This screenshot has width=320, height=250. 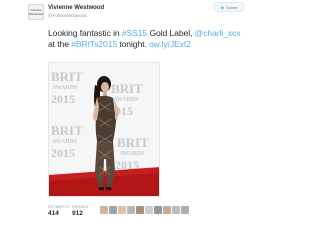 What do you see at coordinates (80, 207) in the screenshot?
I see `favorites-label: FAVORIS` at bounding box center [80, 207].